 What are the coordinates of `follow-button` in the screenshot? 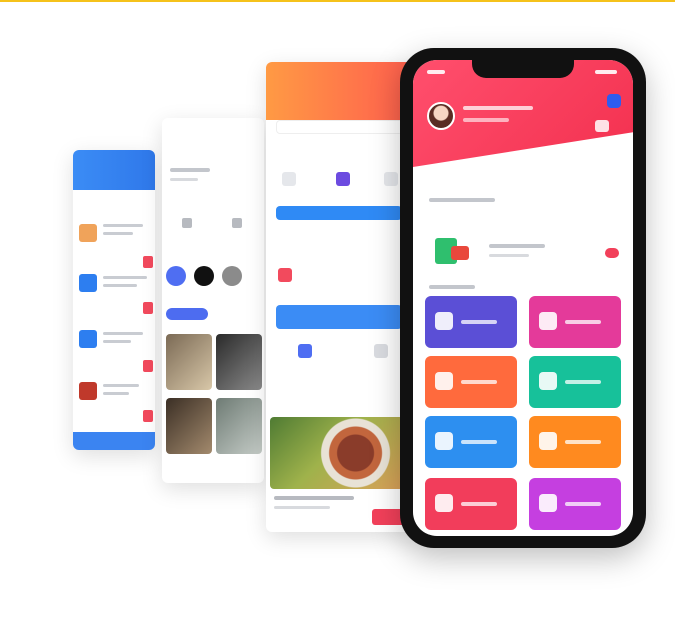 It's located at (187, 314).